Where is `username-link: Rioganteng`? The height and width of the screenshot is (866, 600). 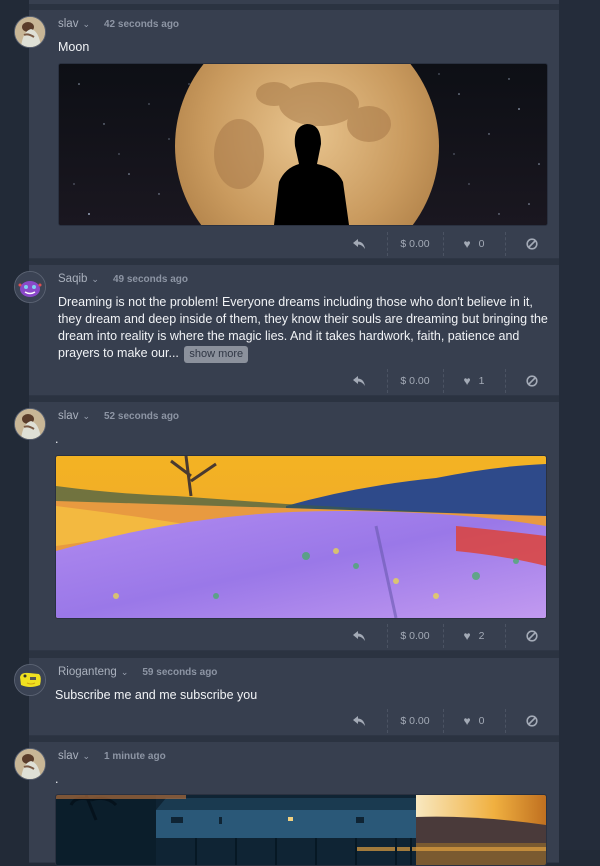 username-link: Rioganteng is located at coordinates (87, 672).